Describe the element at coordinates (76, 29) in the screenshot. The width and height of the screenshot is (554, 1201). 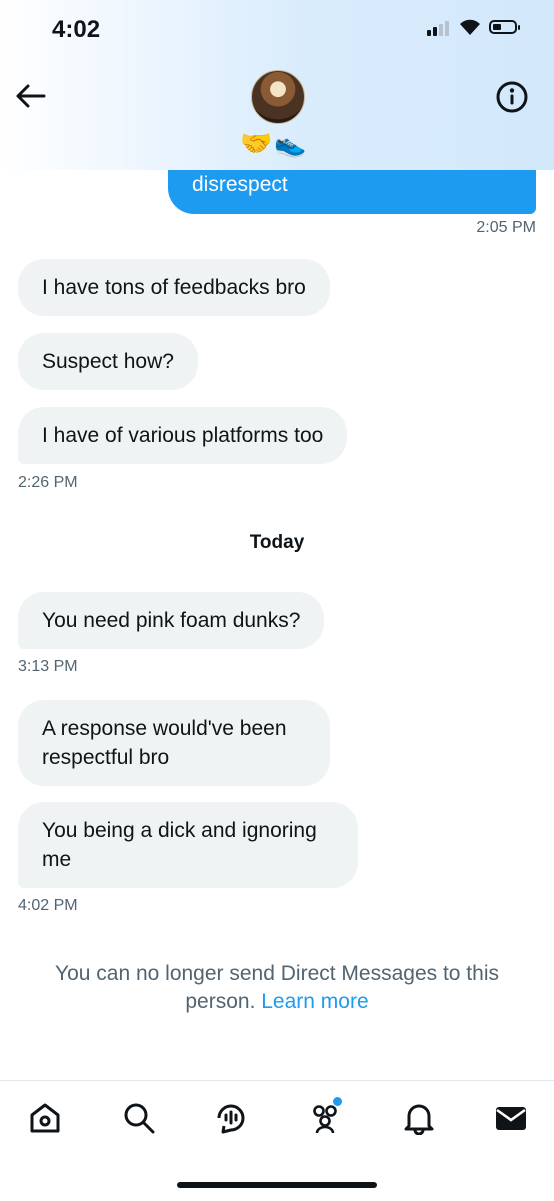
I see `status-bar-time: 4:02` at that location.